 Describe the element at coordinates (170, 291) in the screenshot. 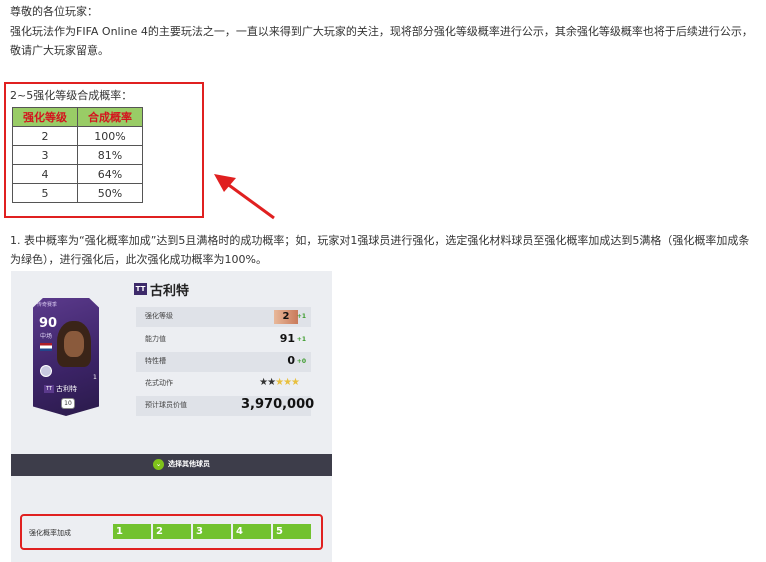

I see `player-name: 古利特` at that location.